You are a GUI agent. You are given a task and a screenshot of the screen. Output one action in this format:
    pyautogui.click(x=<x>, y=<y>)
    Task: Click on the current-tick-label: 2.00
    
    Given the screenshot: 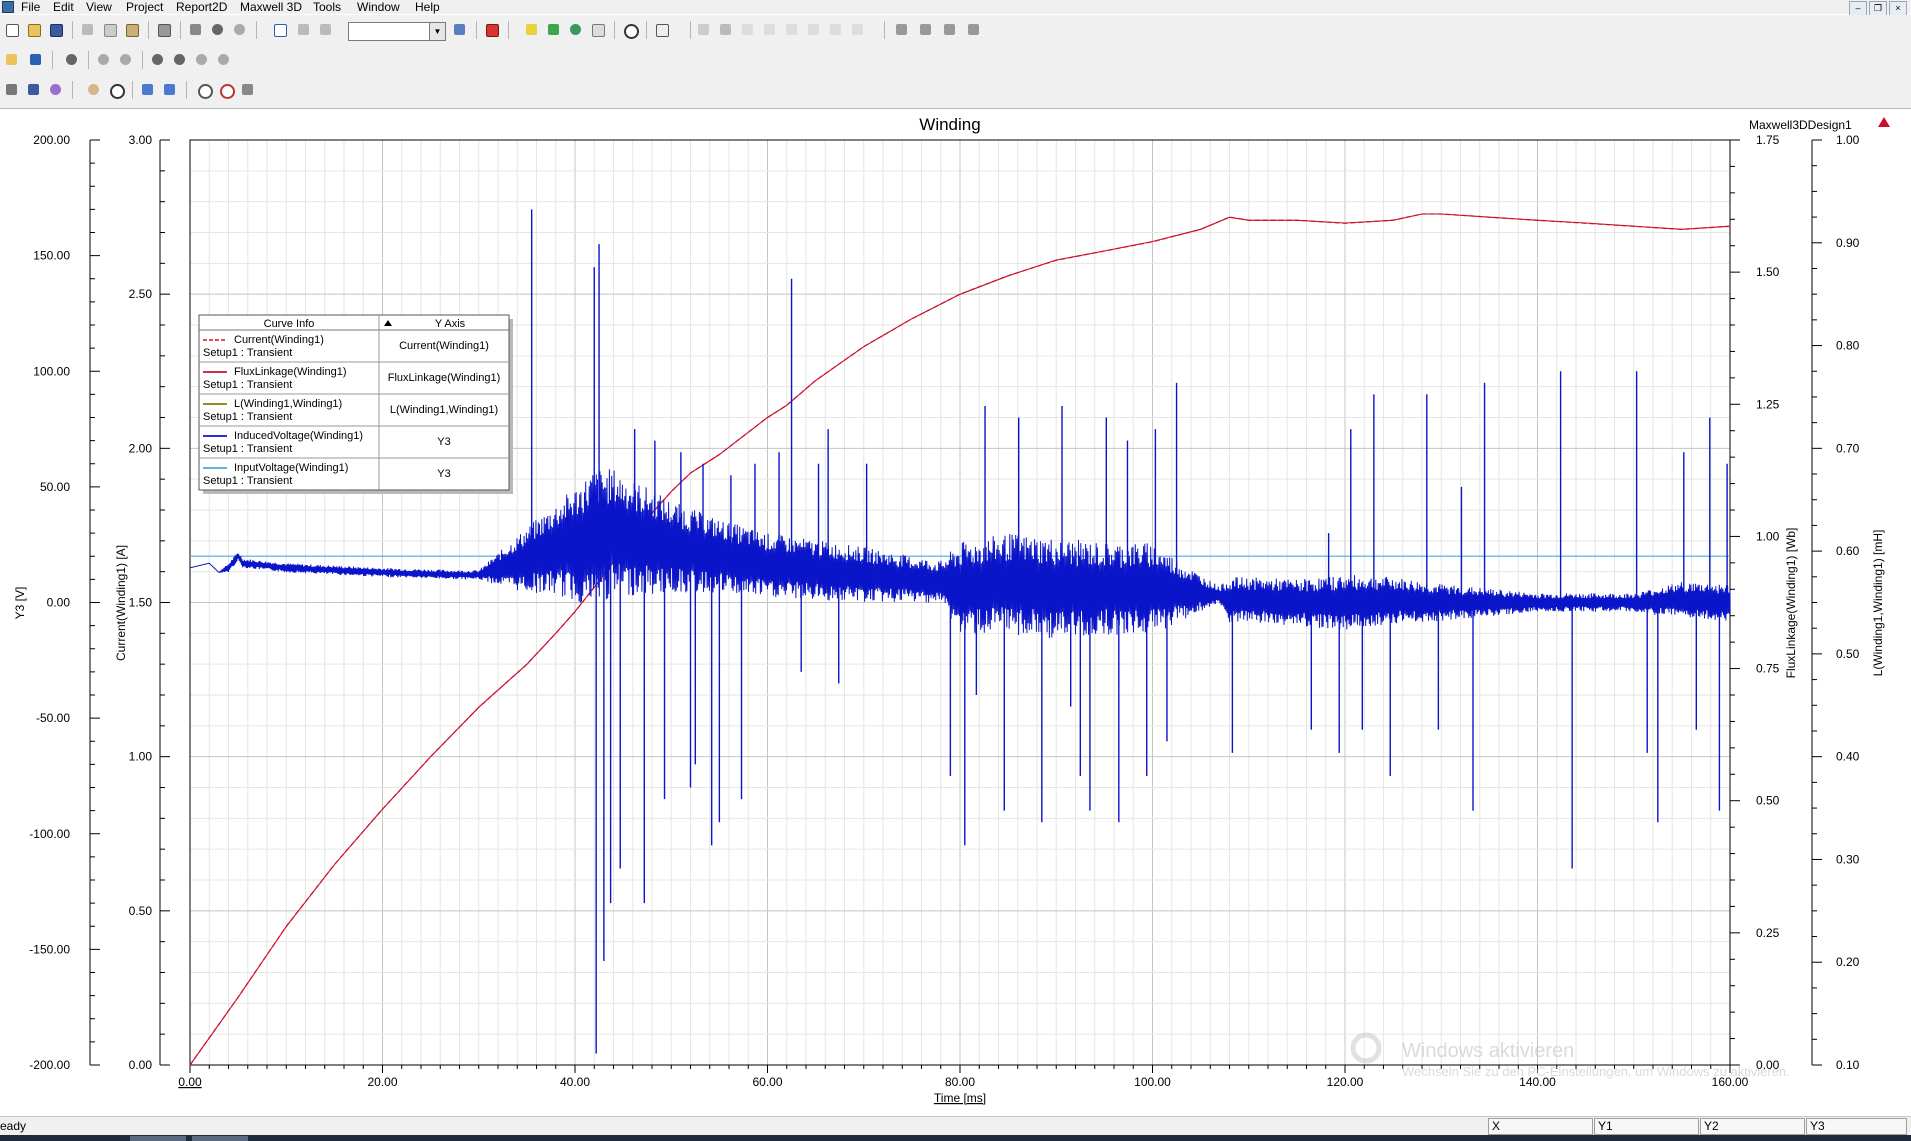 What is the action you would take?
    pyautogui.click(x=141, y=448)
    